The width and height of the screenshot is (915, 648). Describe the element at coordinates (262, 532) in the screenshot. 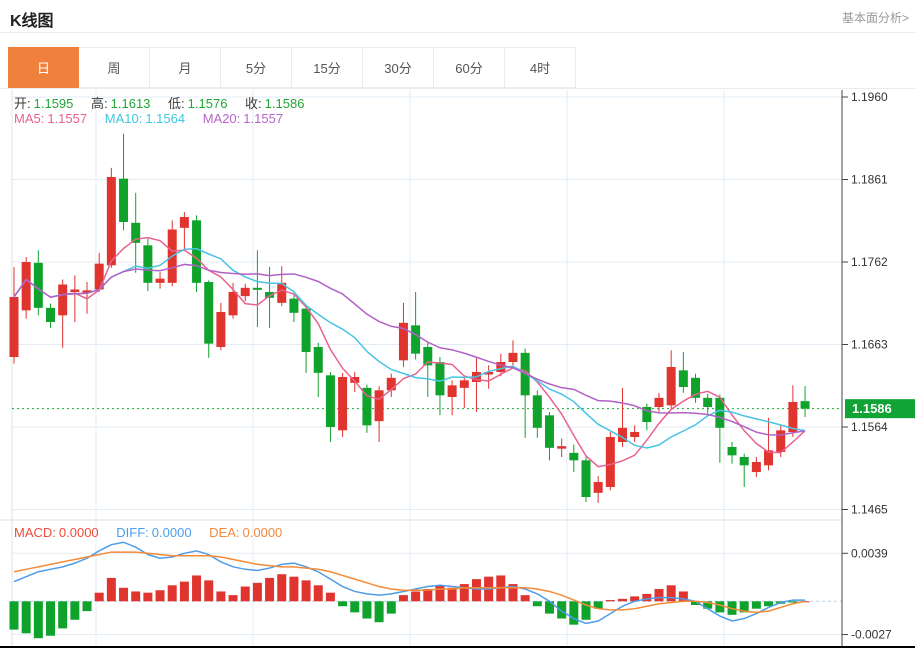

I see `dea-value: 0.0000` at that location.